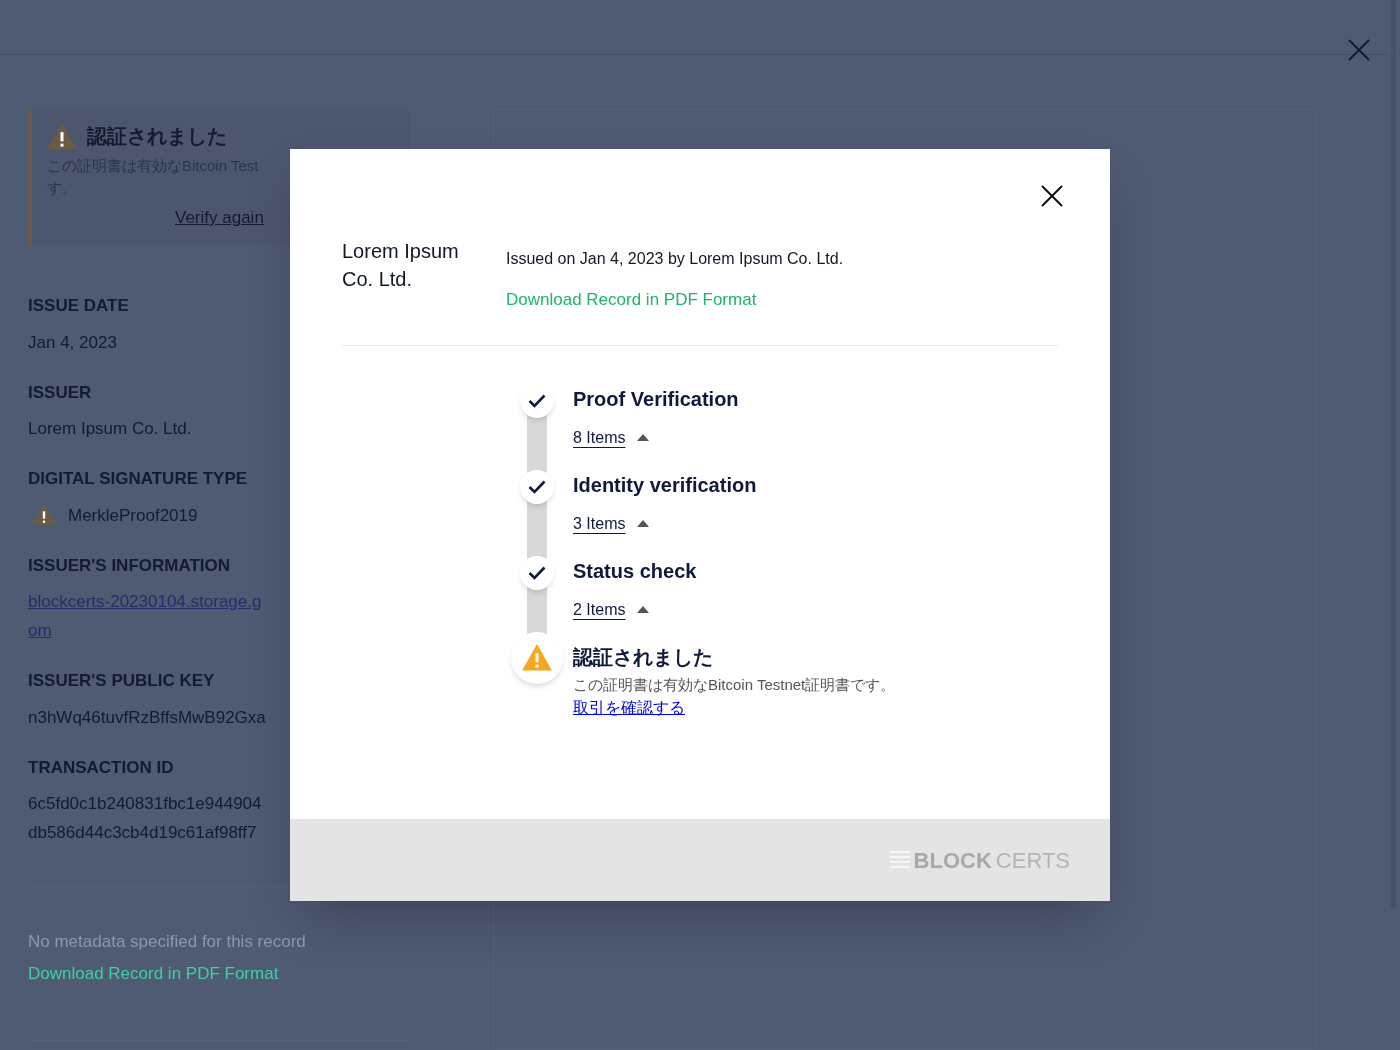 This screenshot has height=1050, width=1400. Describe the element at coordinates (599, 609) in the screenshot. I see `items-toggle: 2 Items` at that location.